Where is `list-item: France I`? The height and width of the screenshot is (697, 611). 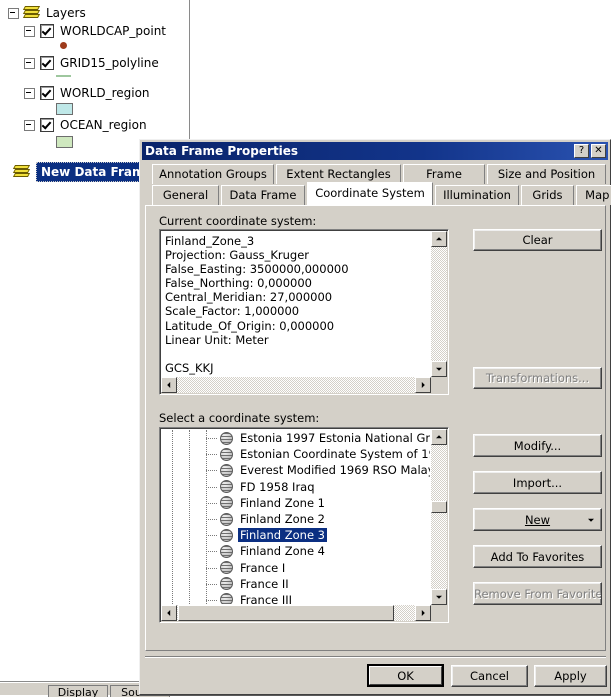 list-item: France I is located at coordinates (296, 568).